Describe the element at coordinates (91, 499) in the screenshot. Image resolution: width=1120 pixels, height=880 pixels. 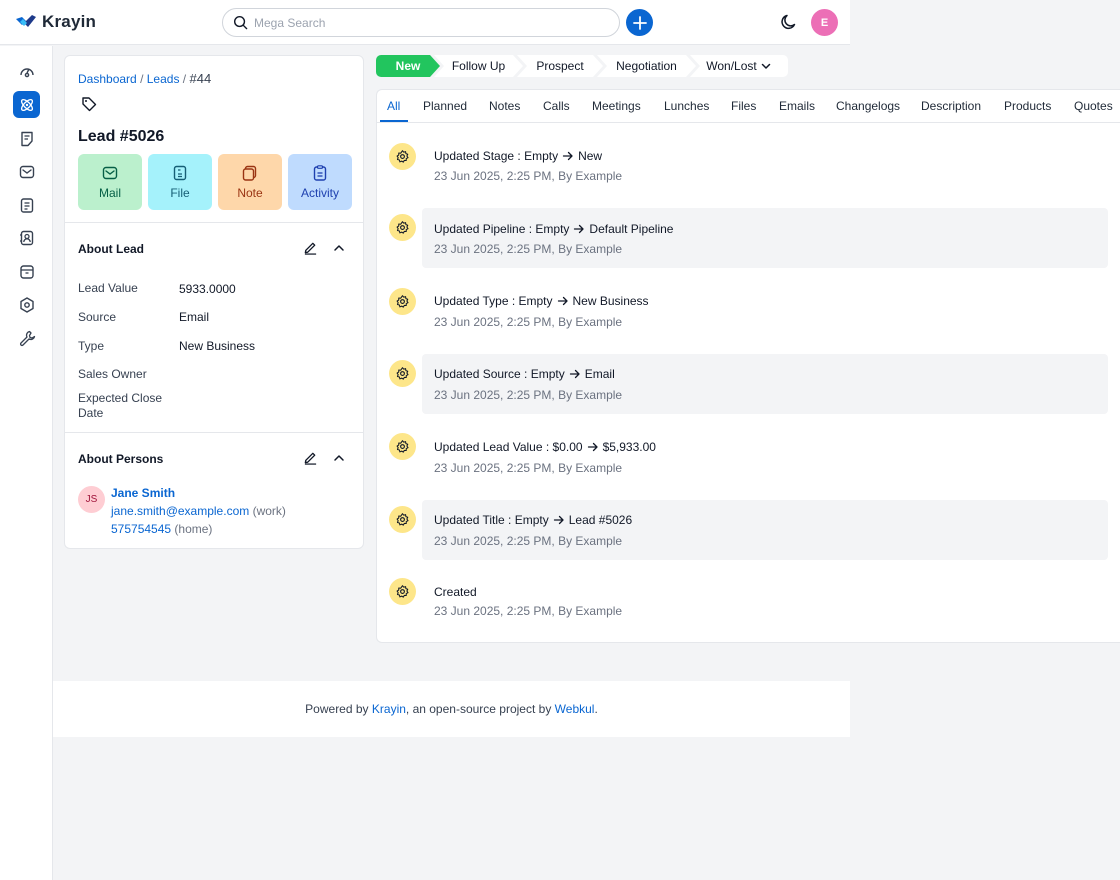
I see `person-avatar: JS` at that location.